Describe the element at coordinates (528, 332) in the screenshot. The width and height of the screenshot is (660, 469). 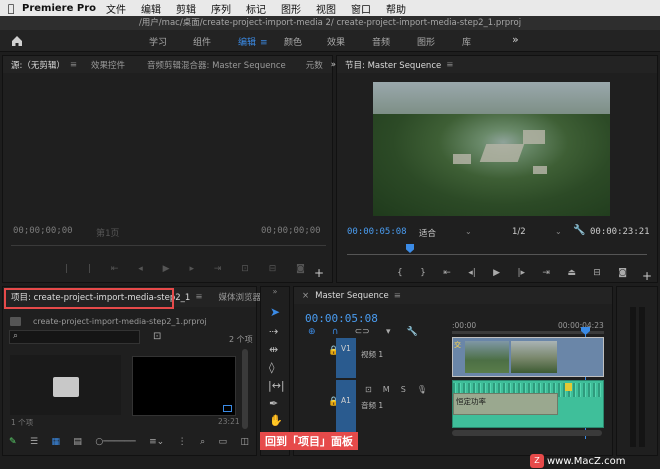
I see `time-ruler` at that location.